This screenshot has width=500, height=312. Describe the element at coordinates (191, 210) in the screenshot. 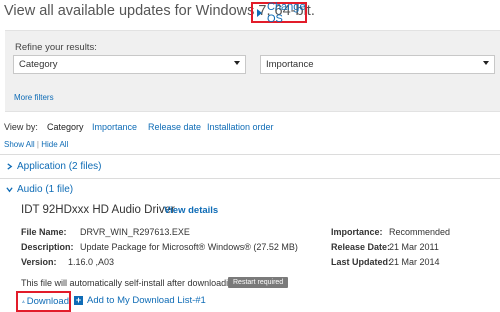

I see `view-details-link: View details` at that location.